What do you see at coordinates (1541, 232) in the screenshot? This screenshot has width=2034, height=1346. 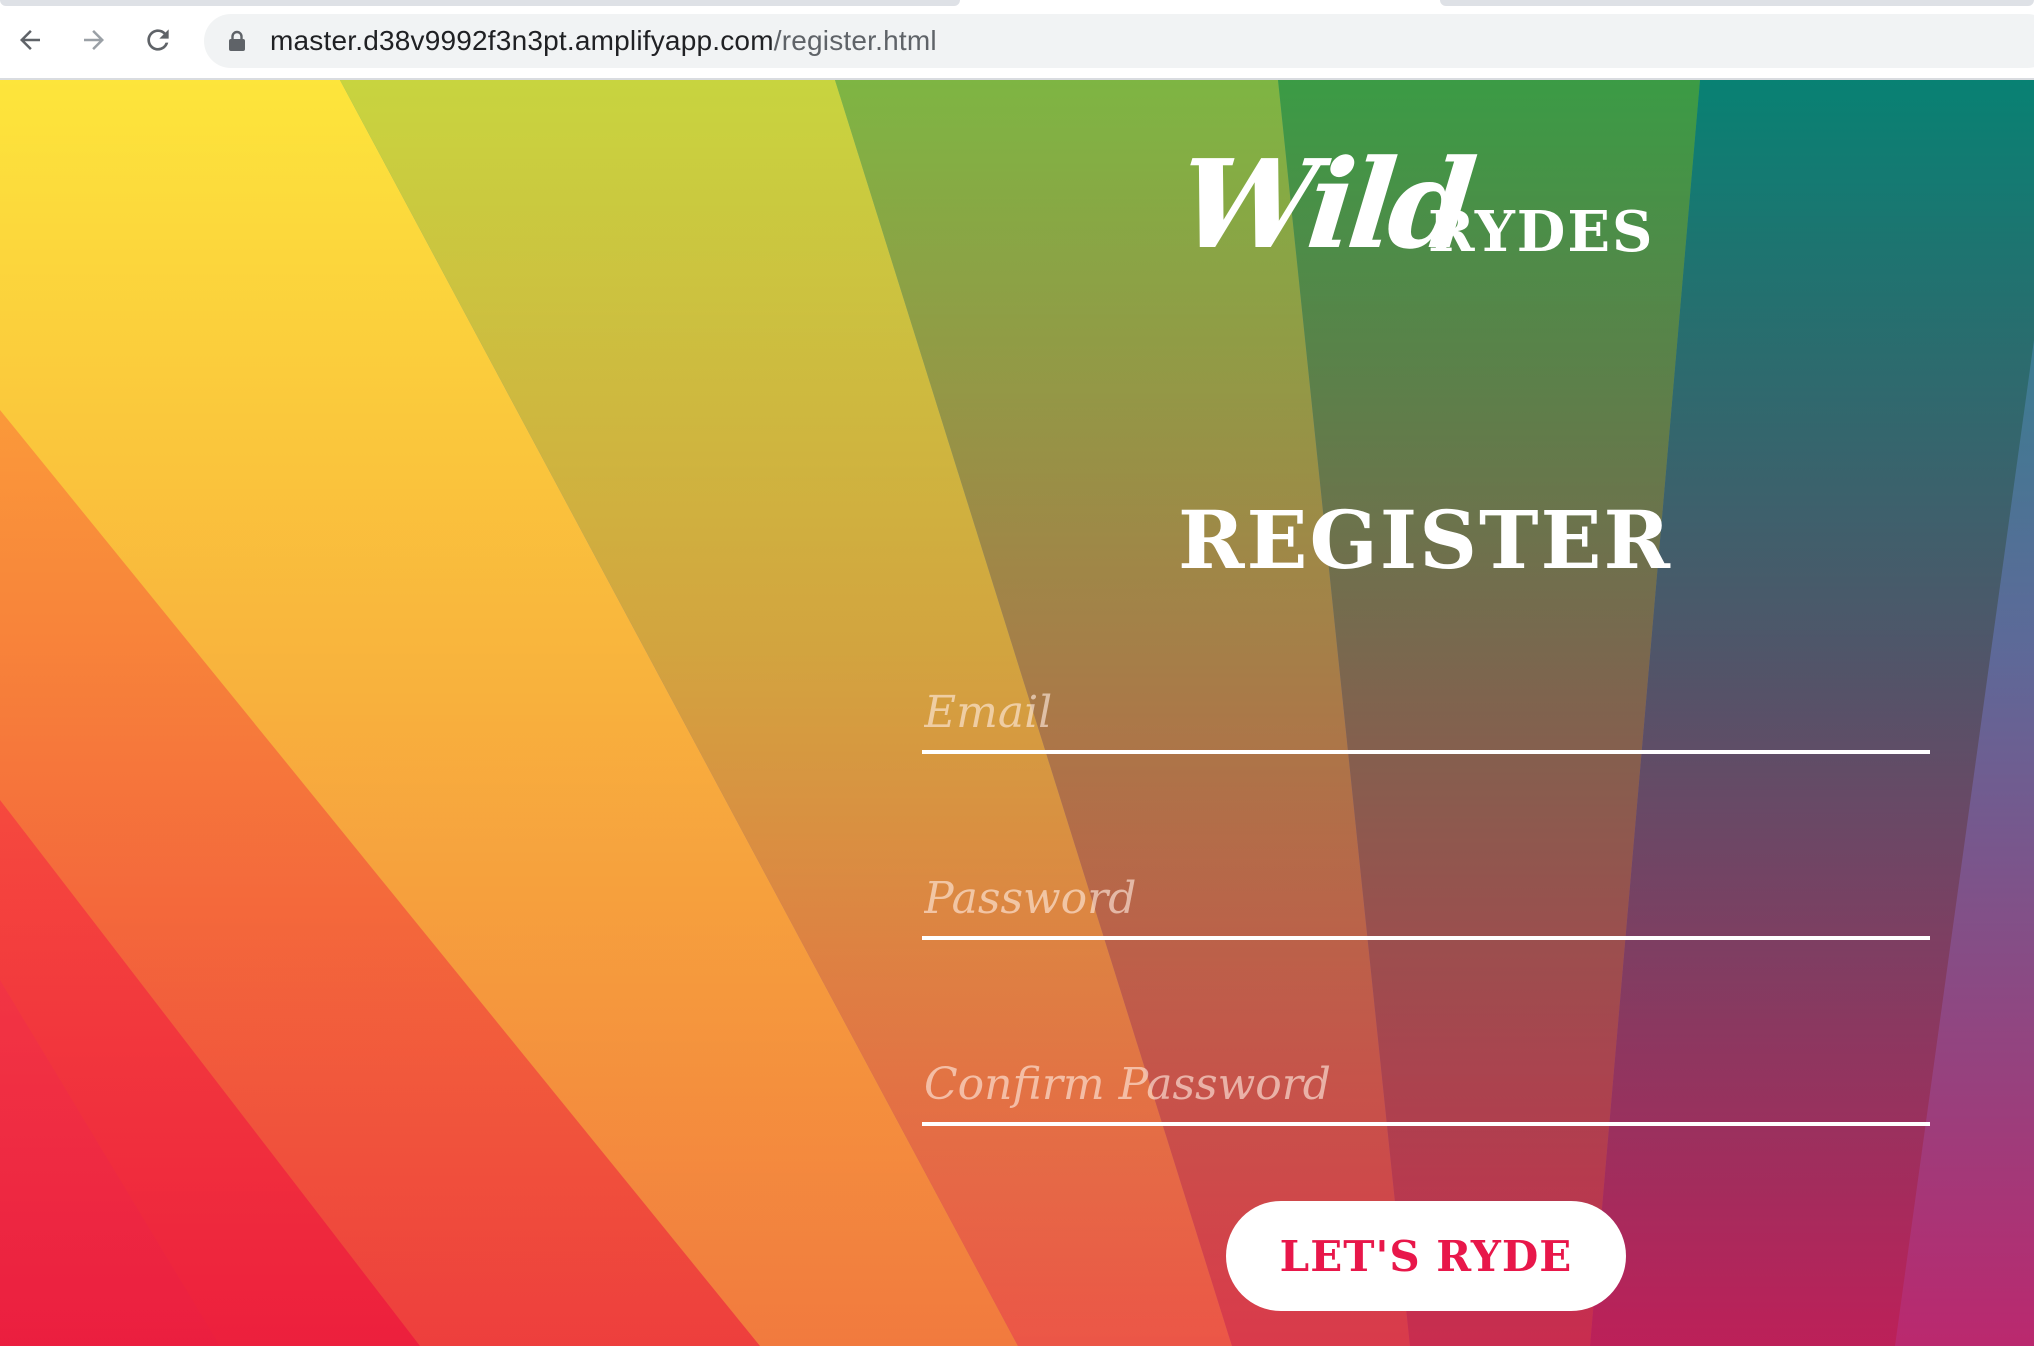 I see `logo-caps-text: RYDES` at bounding box center [1541, 232].